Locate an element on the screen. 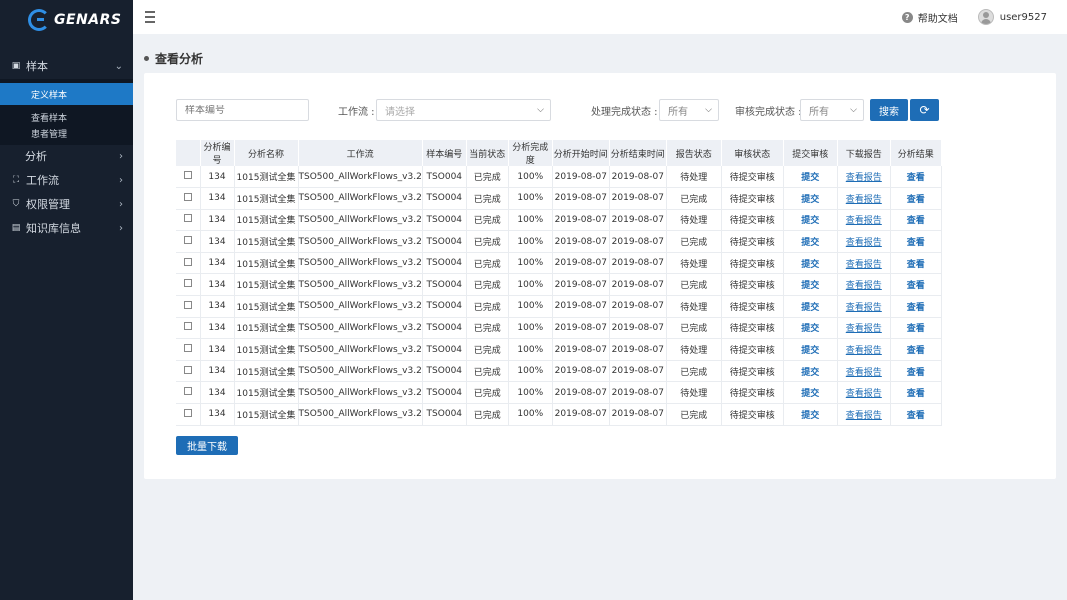 This screenshot has height=600, width=1067. current-status: 已完成 is located at coordinates (487, 414).